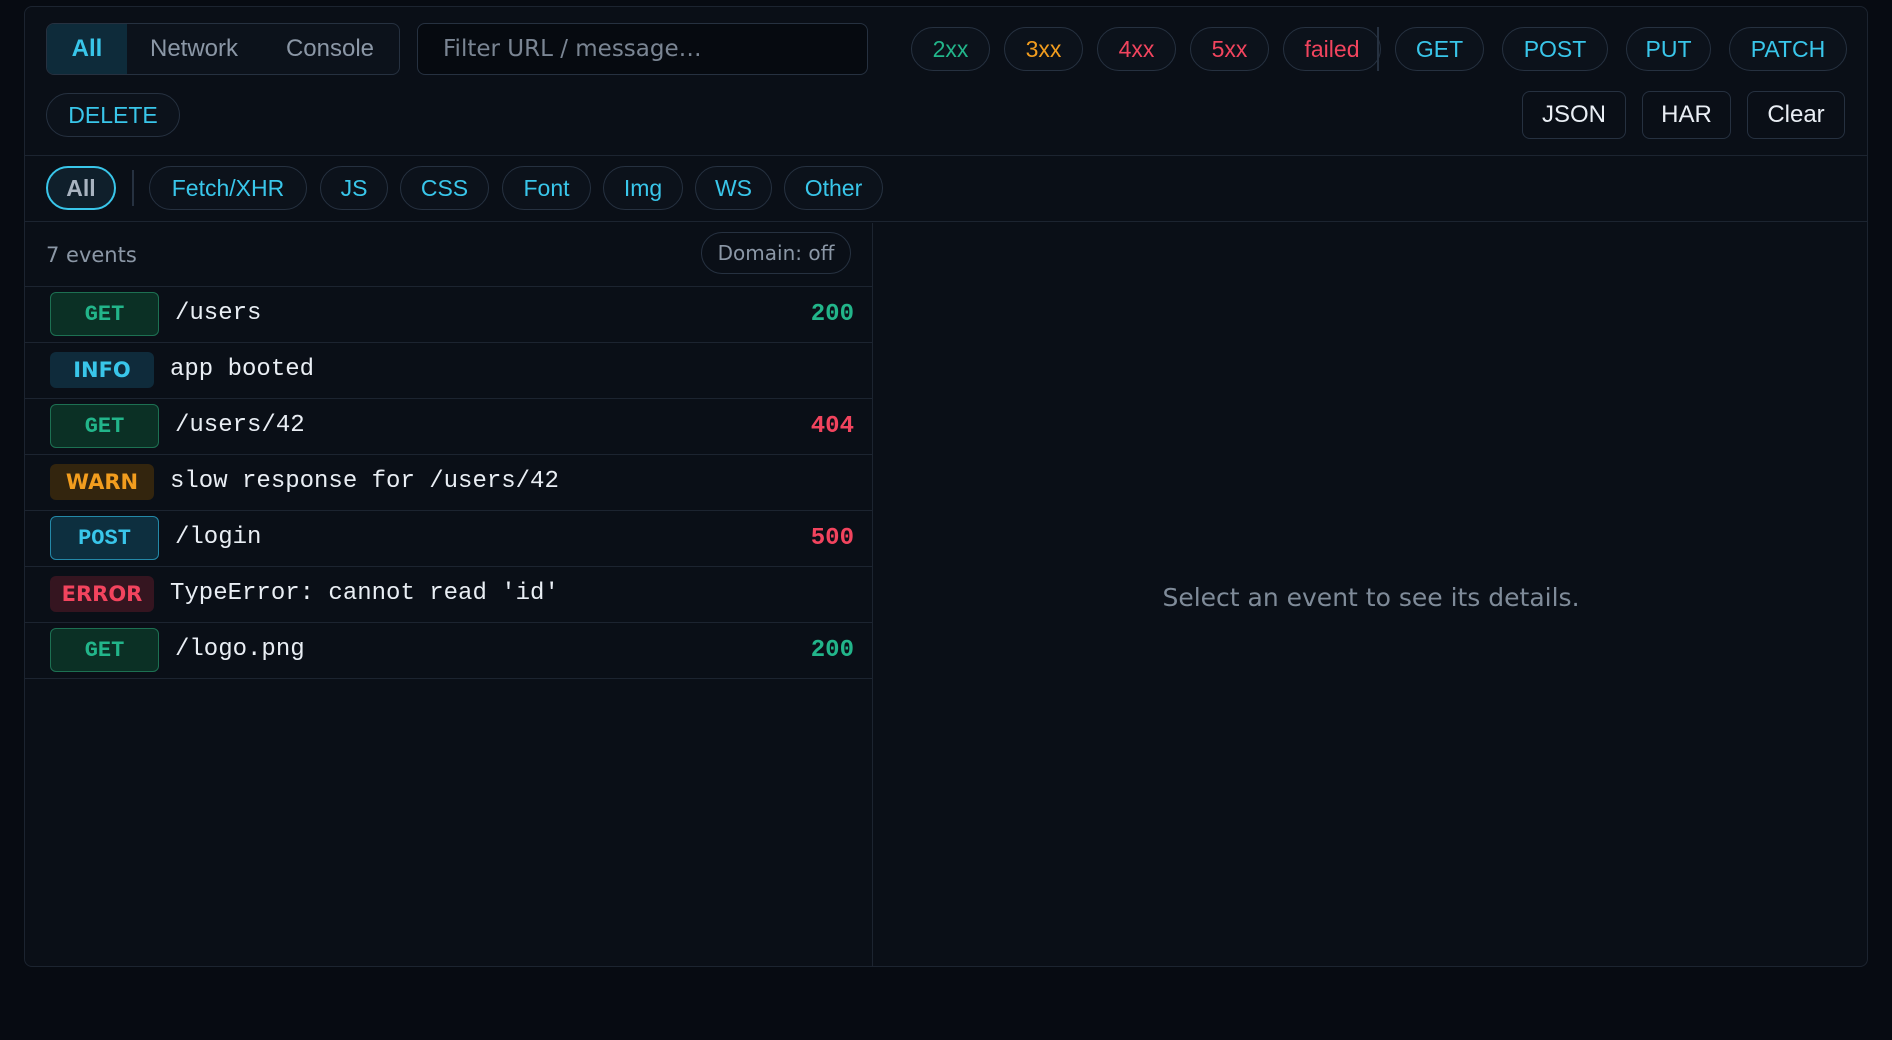  Describe the element at coordinates (546, 188) in the screenshot. I see `type-filter-font: Font` at that location.